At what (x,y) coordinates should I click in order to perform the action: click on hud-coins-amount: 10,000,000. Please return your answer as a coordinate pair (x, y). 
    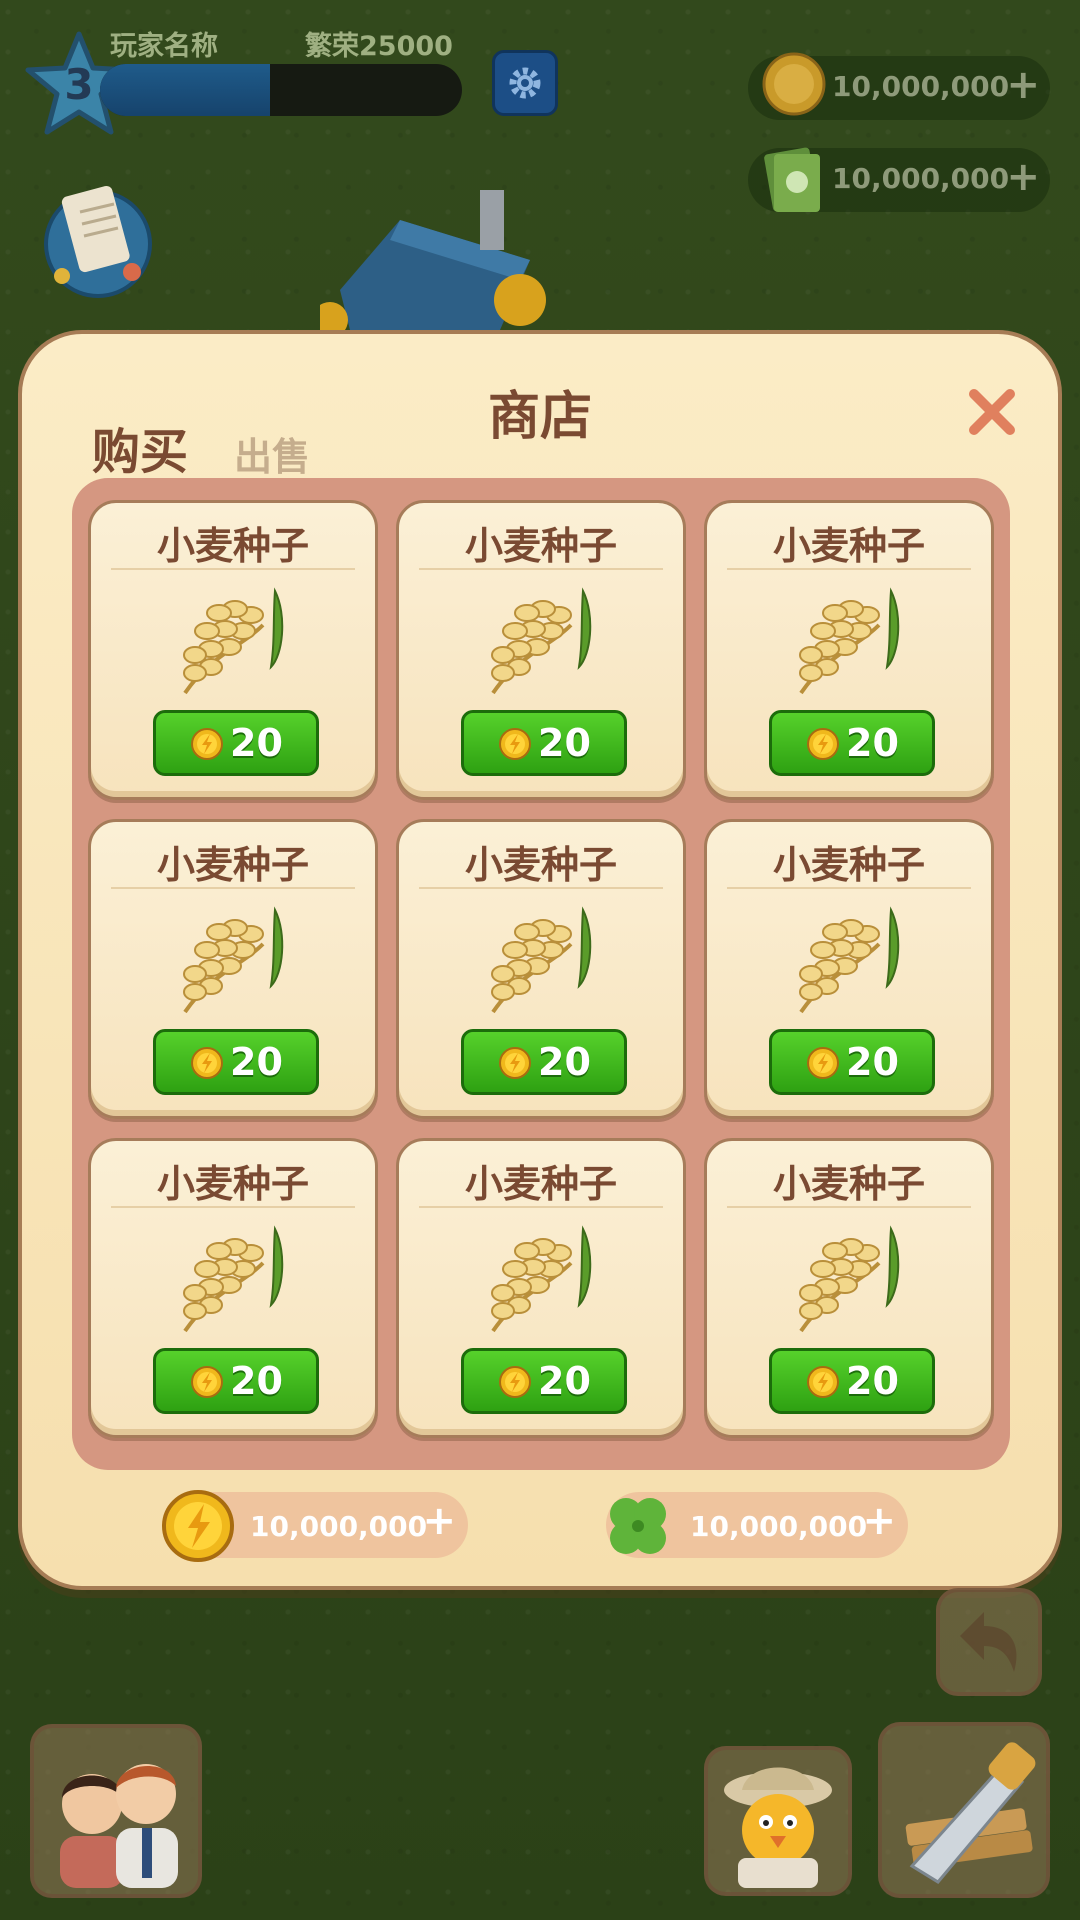
    Looking at the image, I should click on (921, 86).